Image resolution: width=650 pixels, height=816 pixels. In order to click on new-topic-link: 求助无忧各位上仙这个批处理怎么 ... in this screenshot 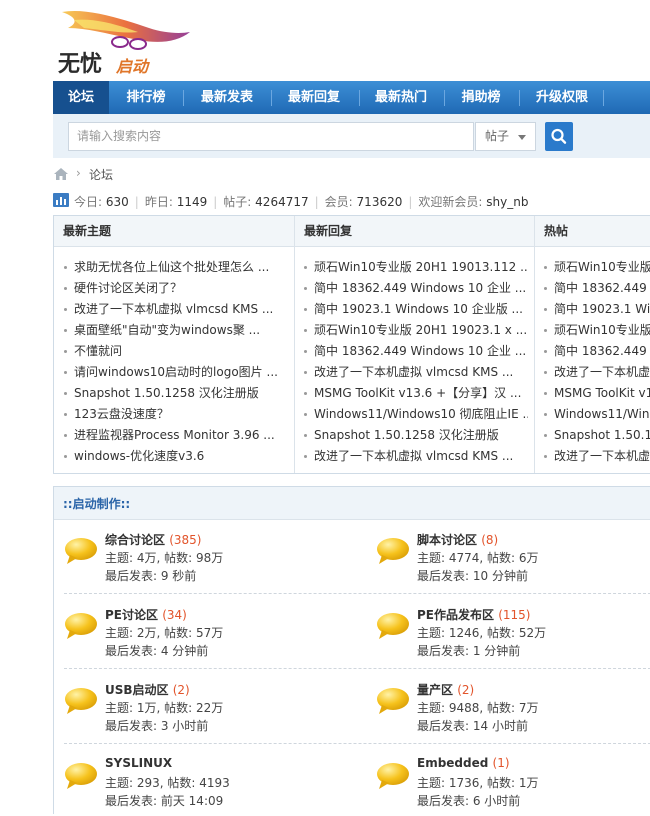, I will do `click(176, 267)`.